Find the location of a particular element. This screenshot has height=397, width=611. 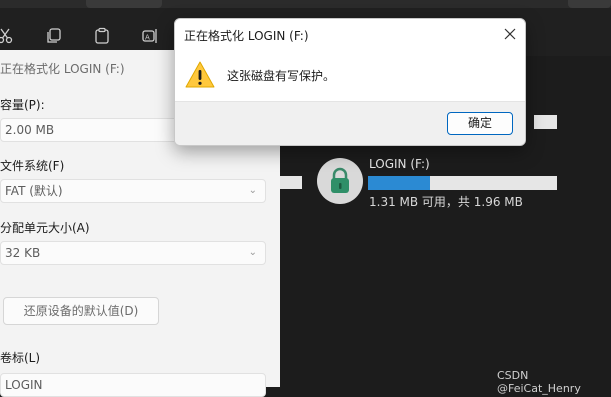

paste-icon is located at coordinates (102, 36).